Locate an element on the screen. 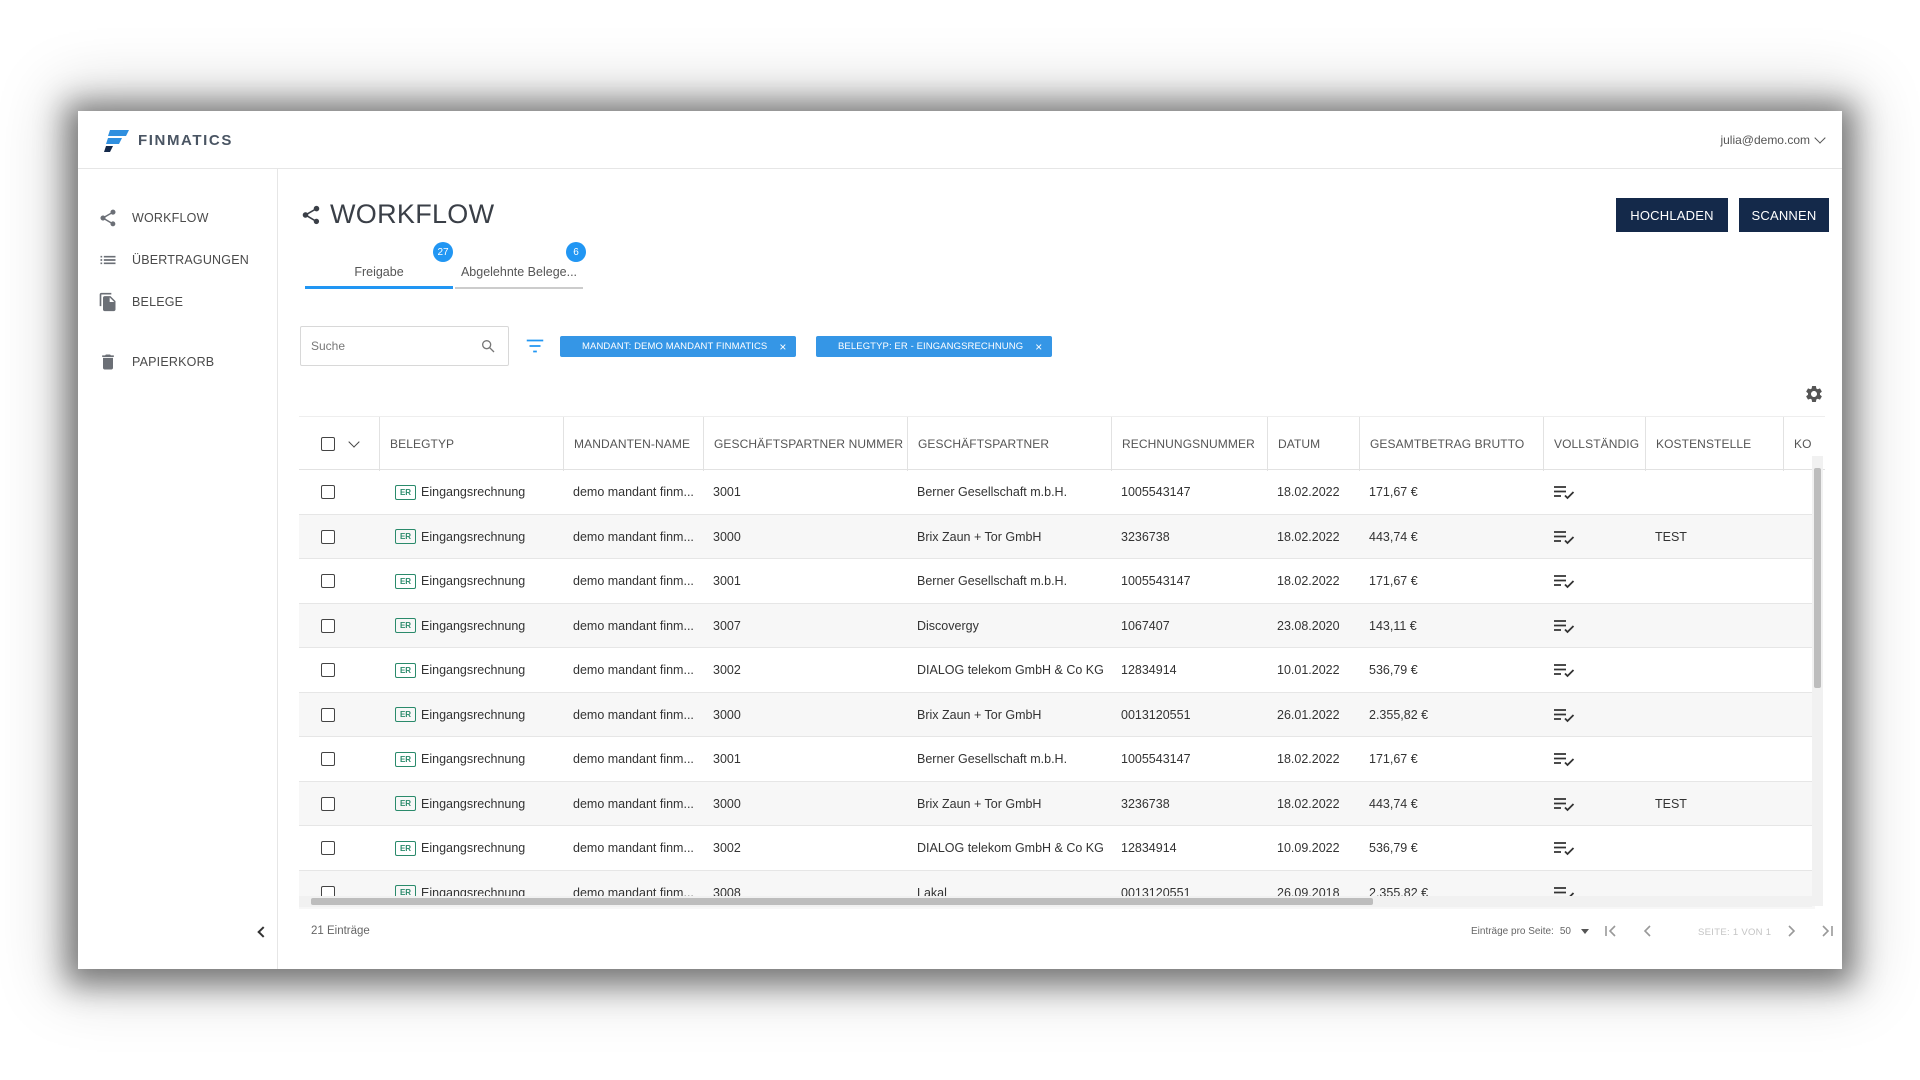 The width and height of the screenshot is (1920, 1080). sidebar-item-belege: BELEGE is located at coordinates (140, 302).